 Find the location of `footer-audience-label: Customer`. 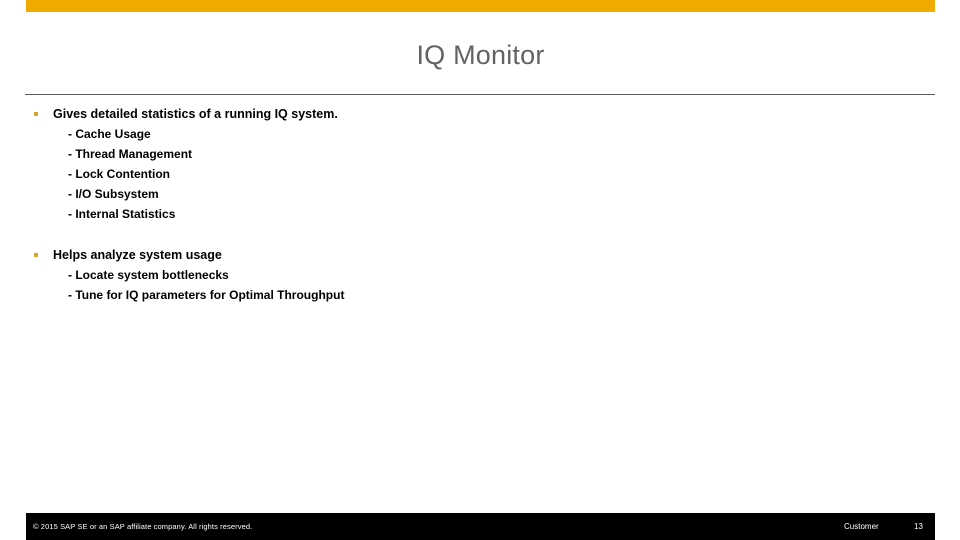

footer-audience-label: Customer is located at coordinates (861, 526).